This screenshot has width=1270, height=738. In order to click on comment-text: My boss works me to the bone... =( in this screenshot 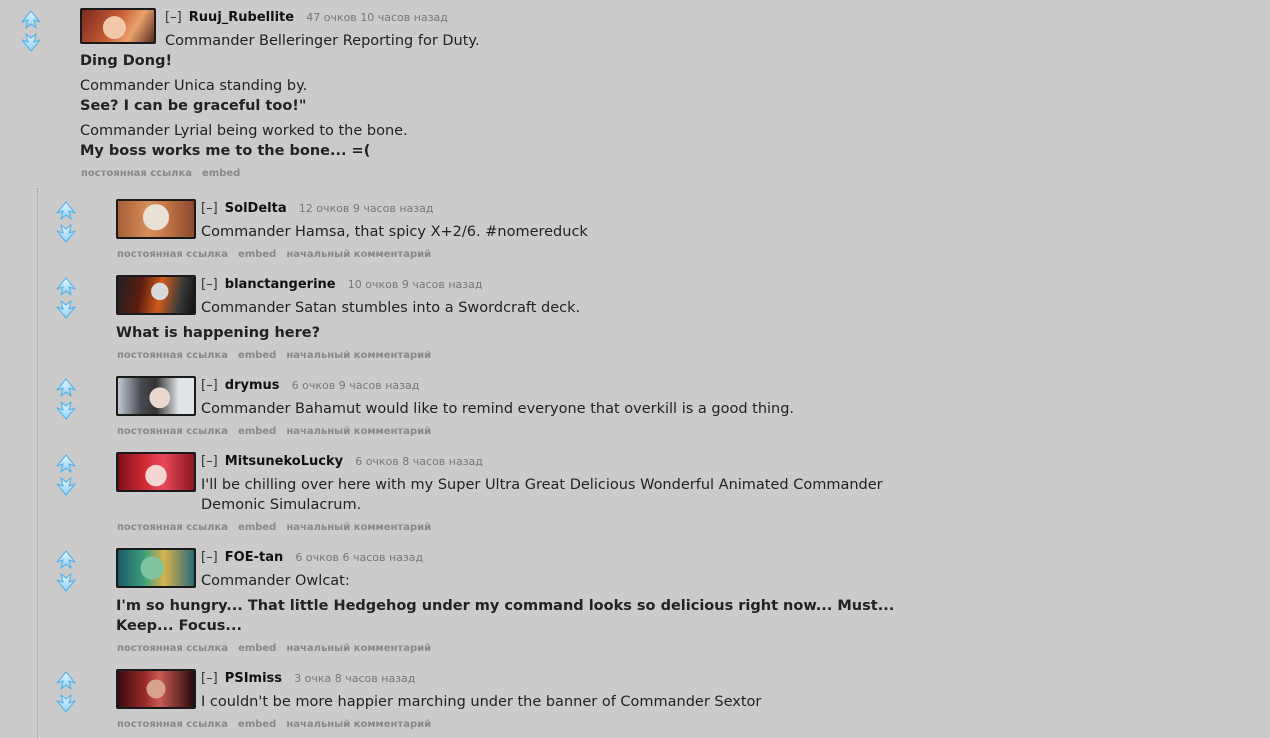, I will do `click(225, 151)`.